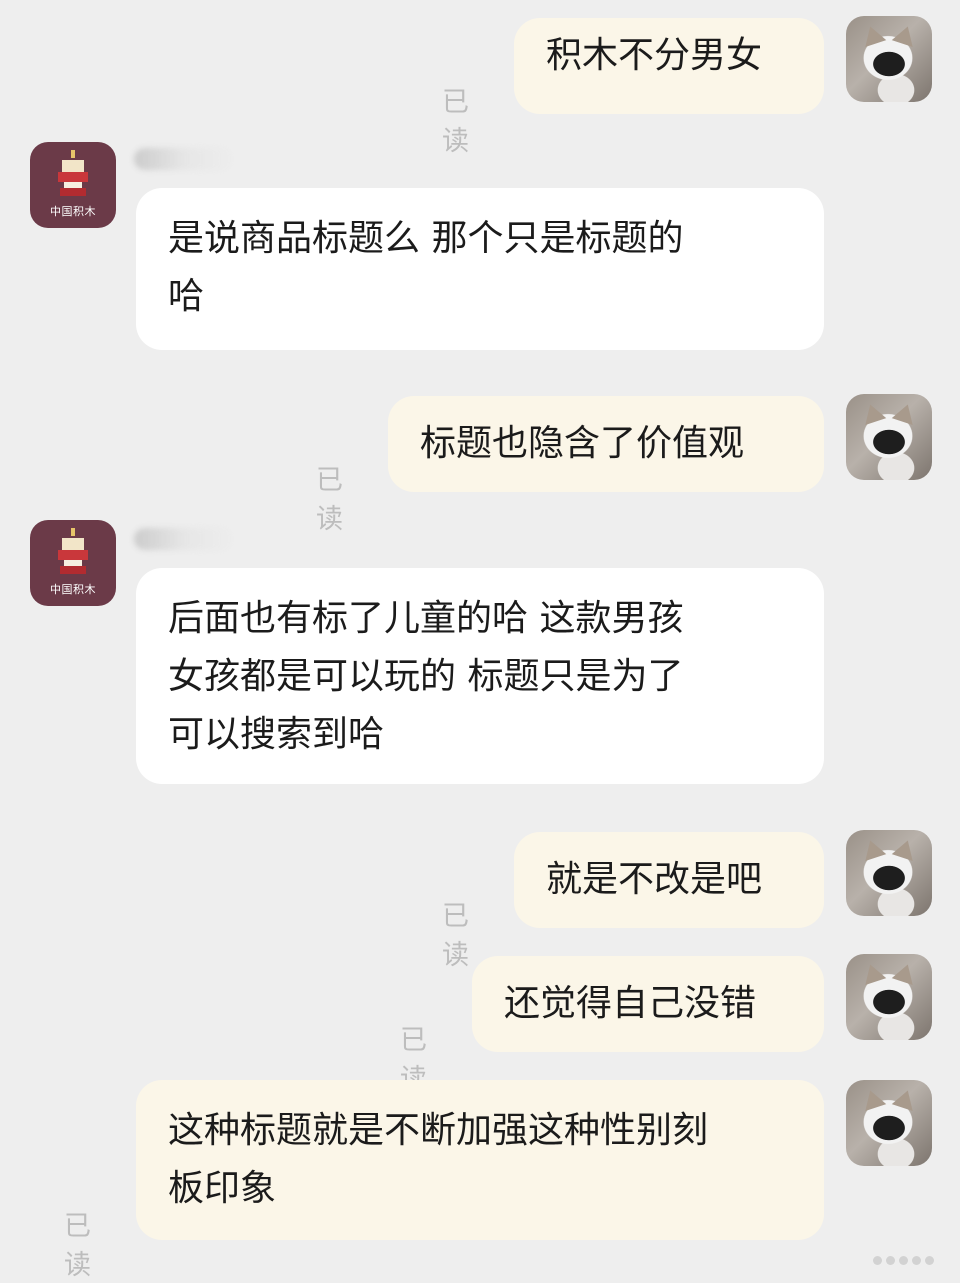  I want to click on message-bubble: 积木不分男女, so click(669, 66).